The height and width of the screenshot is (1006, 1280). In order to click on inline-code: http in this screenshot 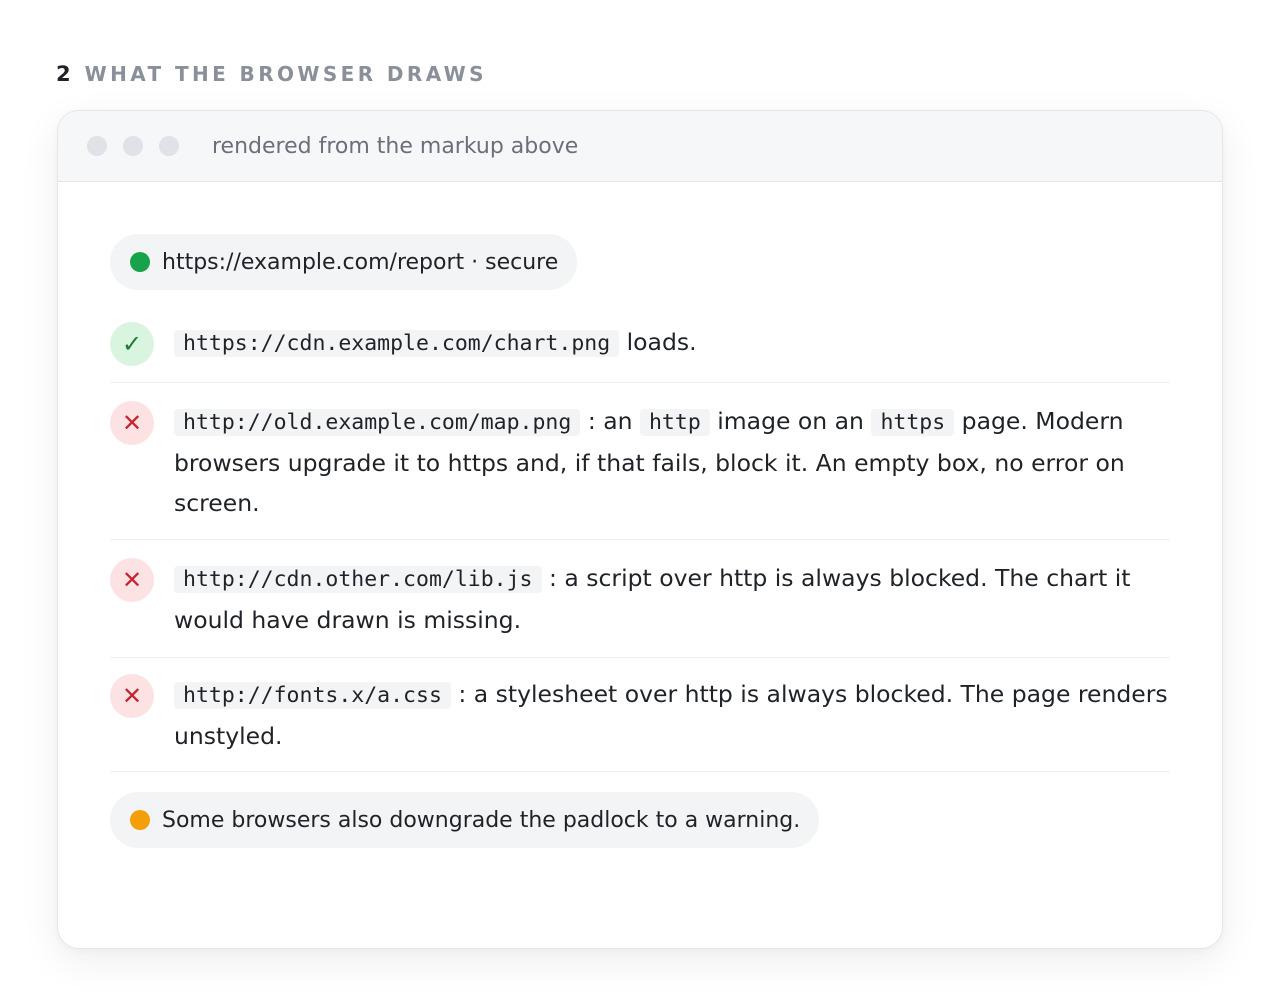, I will do `click(674, 422)`.